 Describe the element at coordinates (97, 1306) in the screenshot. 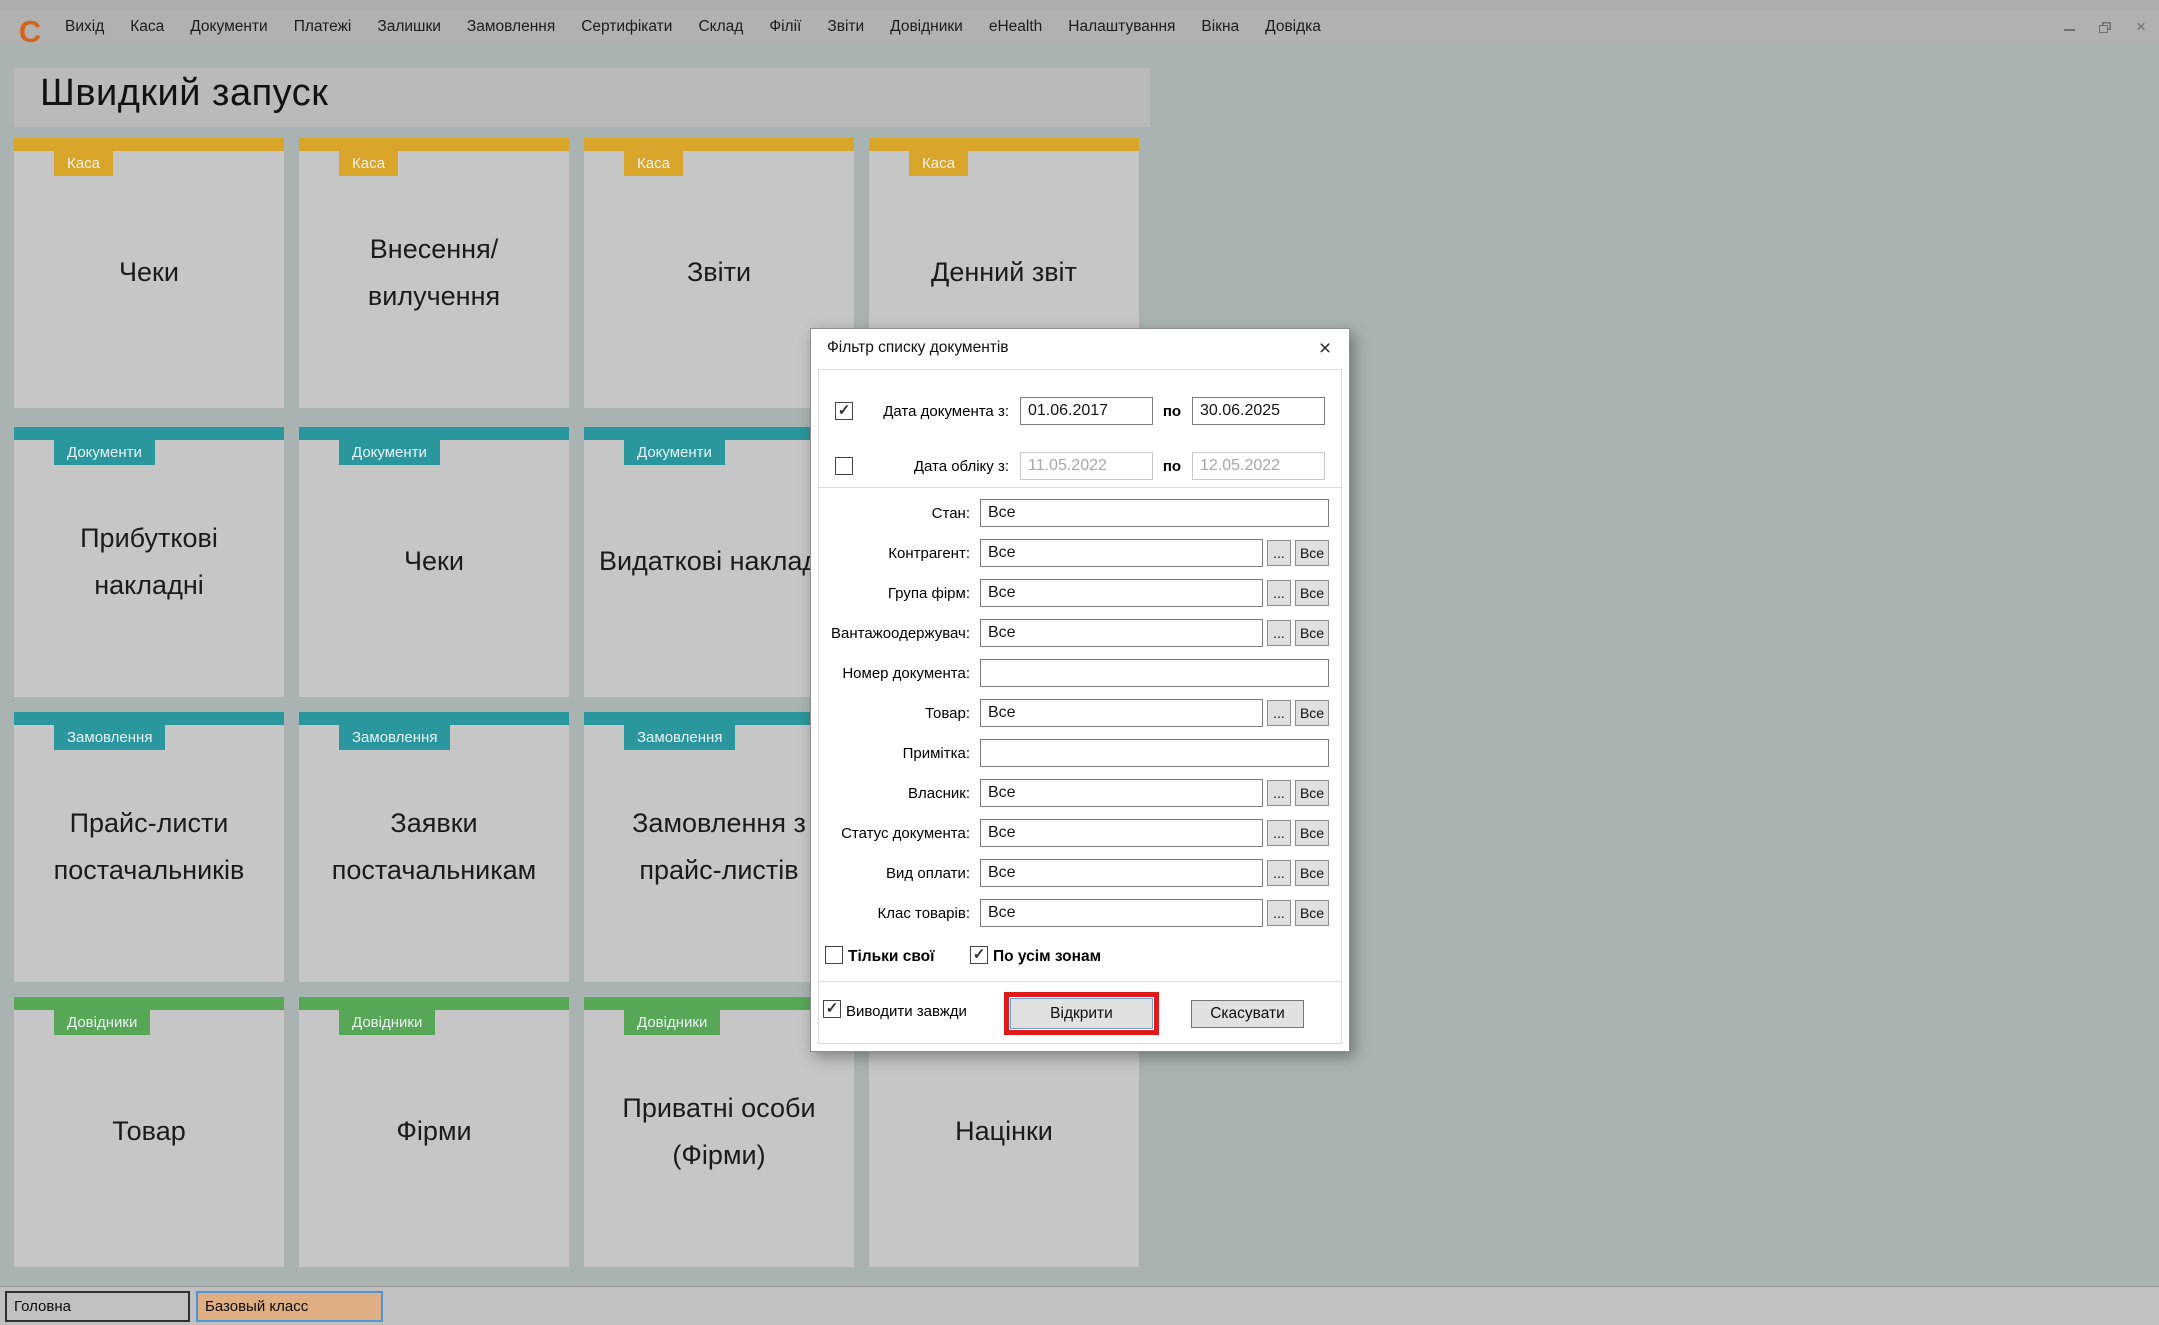

I see `task-tab-holovna: Головна` at that location.